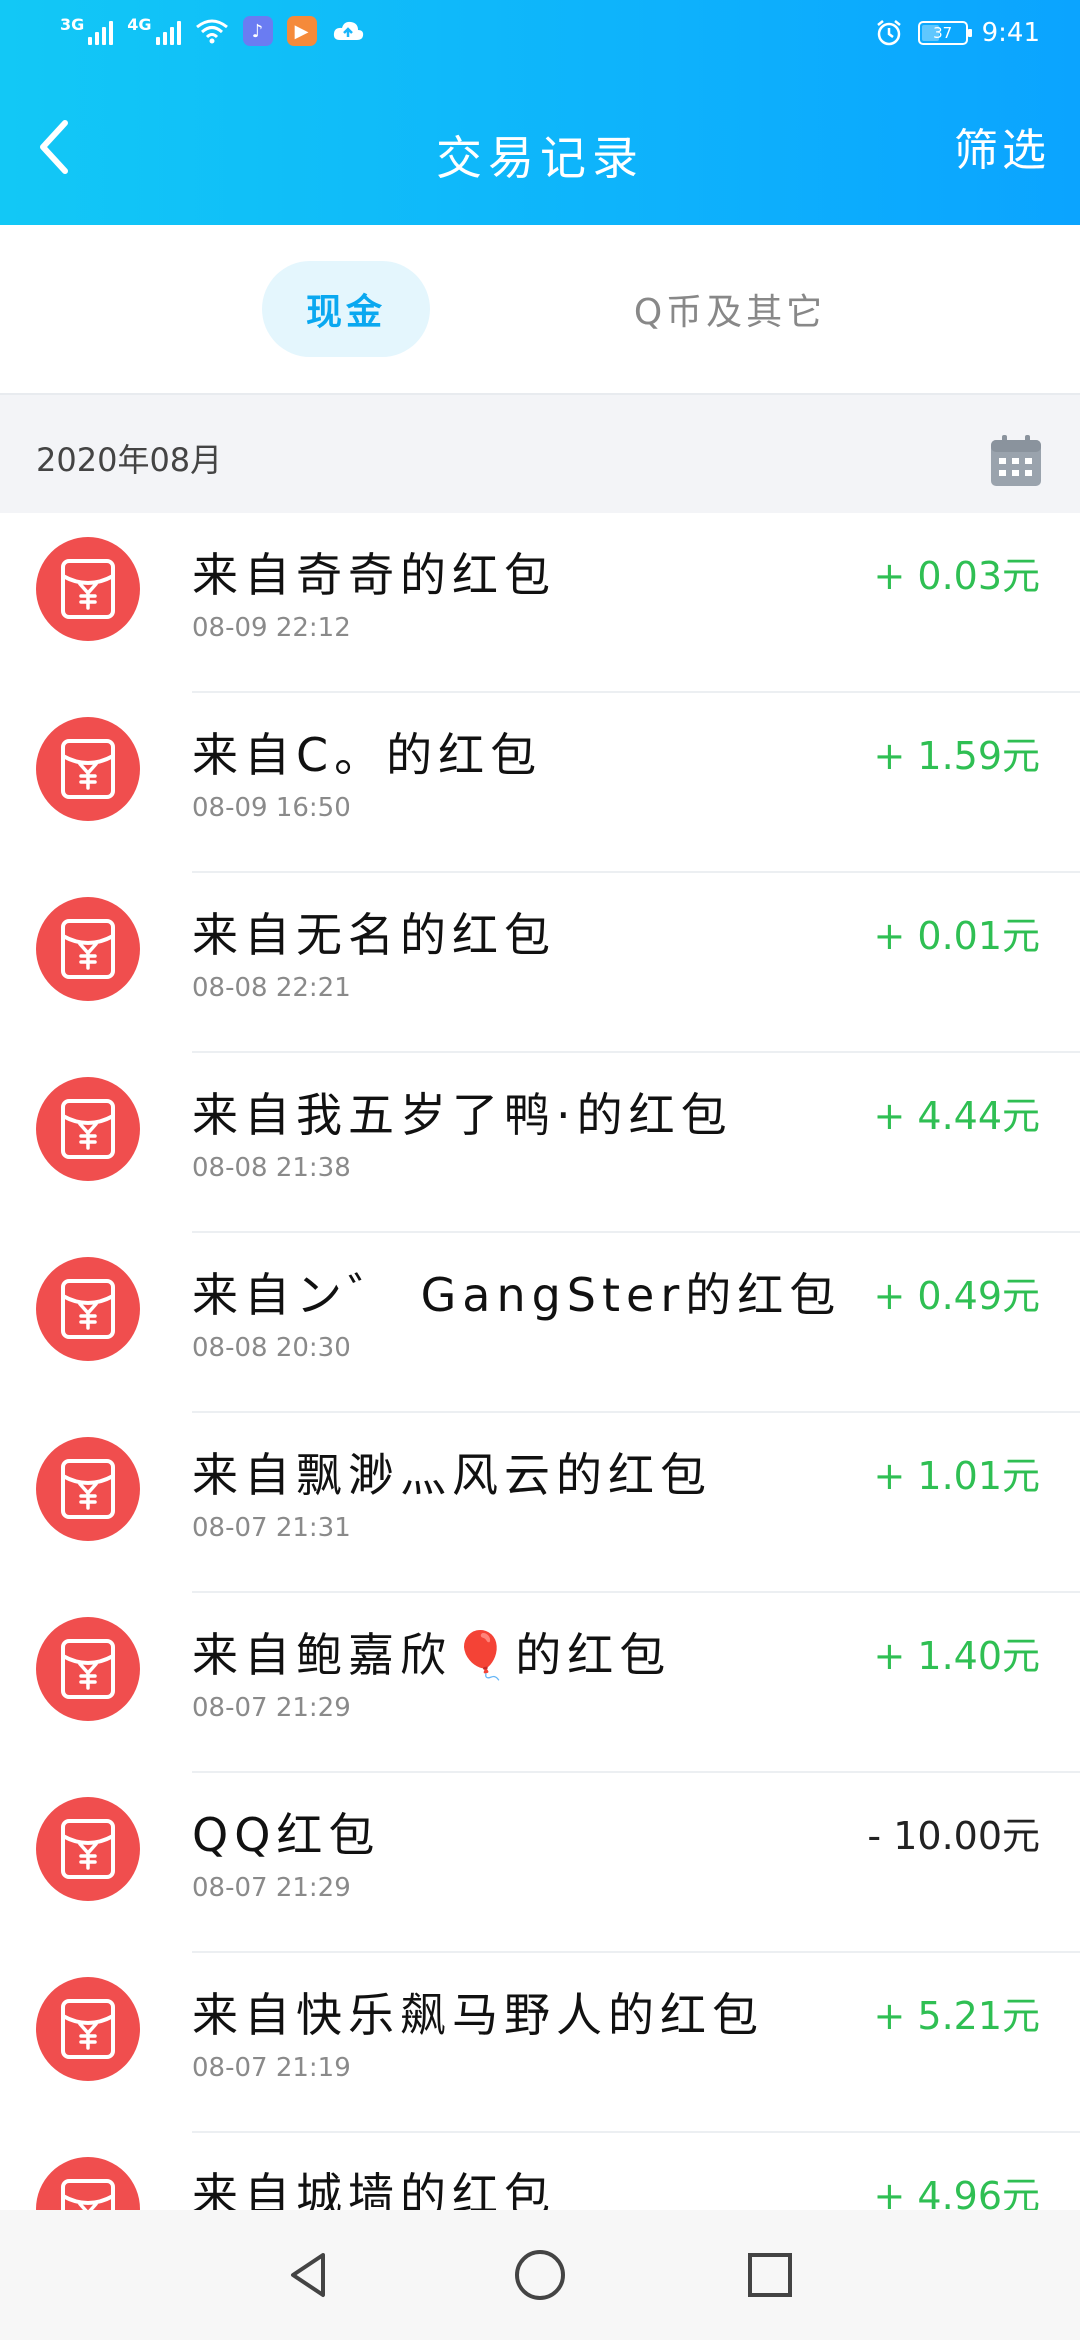  I want to click on header: 3G 4G ♪ ▶ 37 9:41 交易记录 筛选, so click(540, 112).